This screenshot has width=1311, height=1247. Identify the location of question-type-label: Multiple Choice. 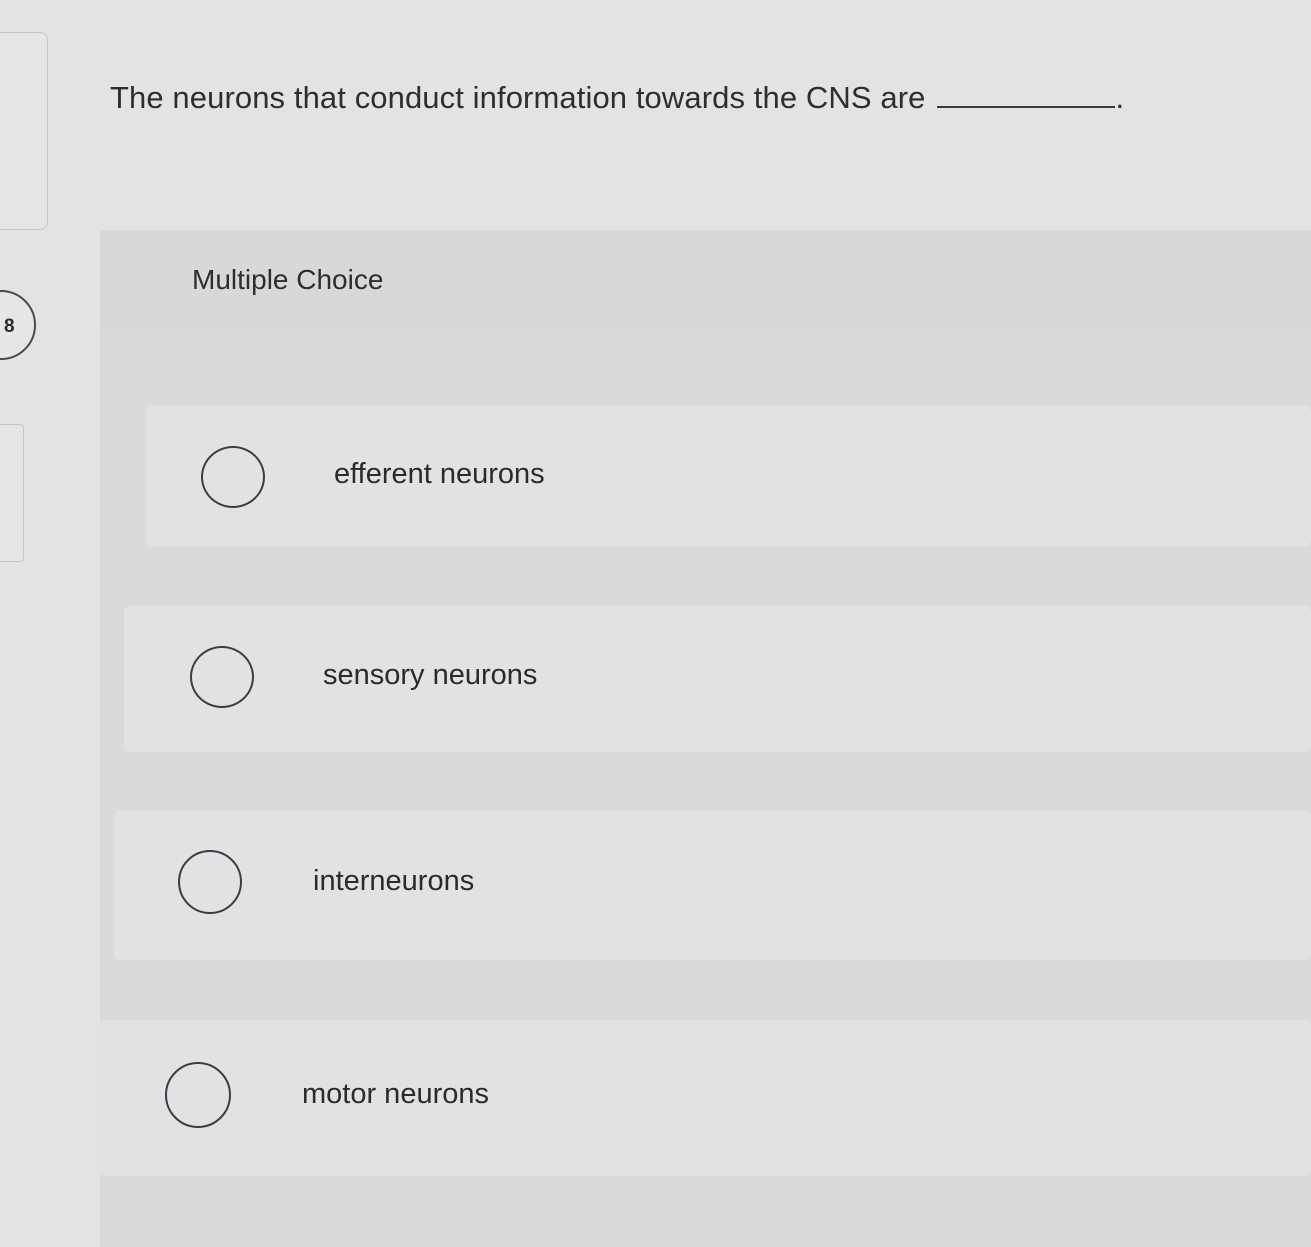
(288, 279).